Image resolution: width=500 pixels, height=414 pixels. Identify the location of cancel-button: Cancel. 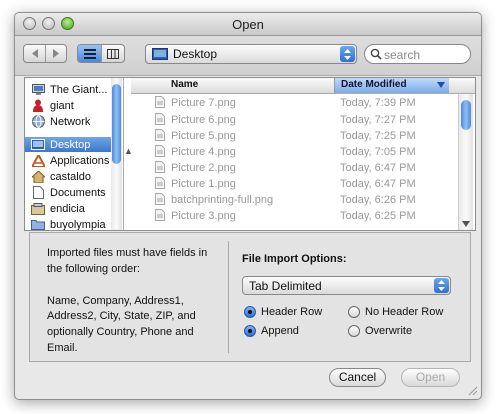
(357, 377).